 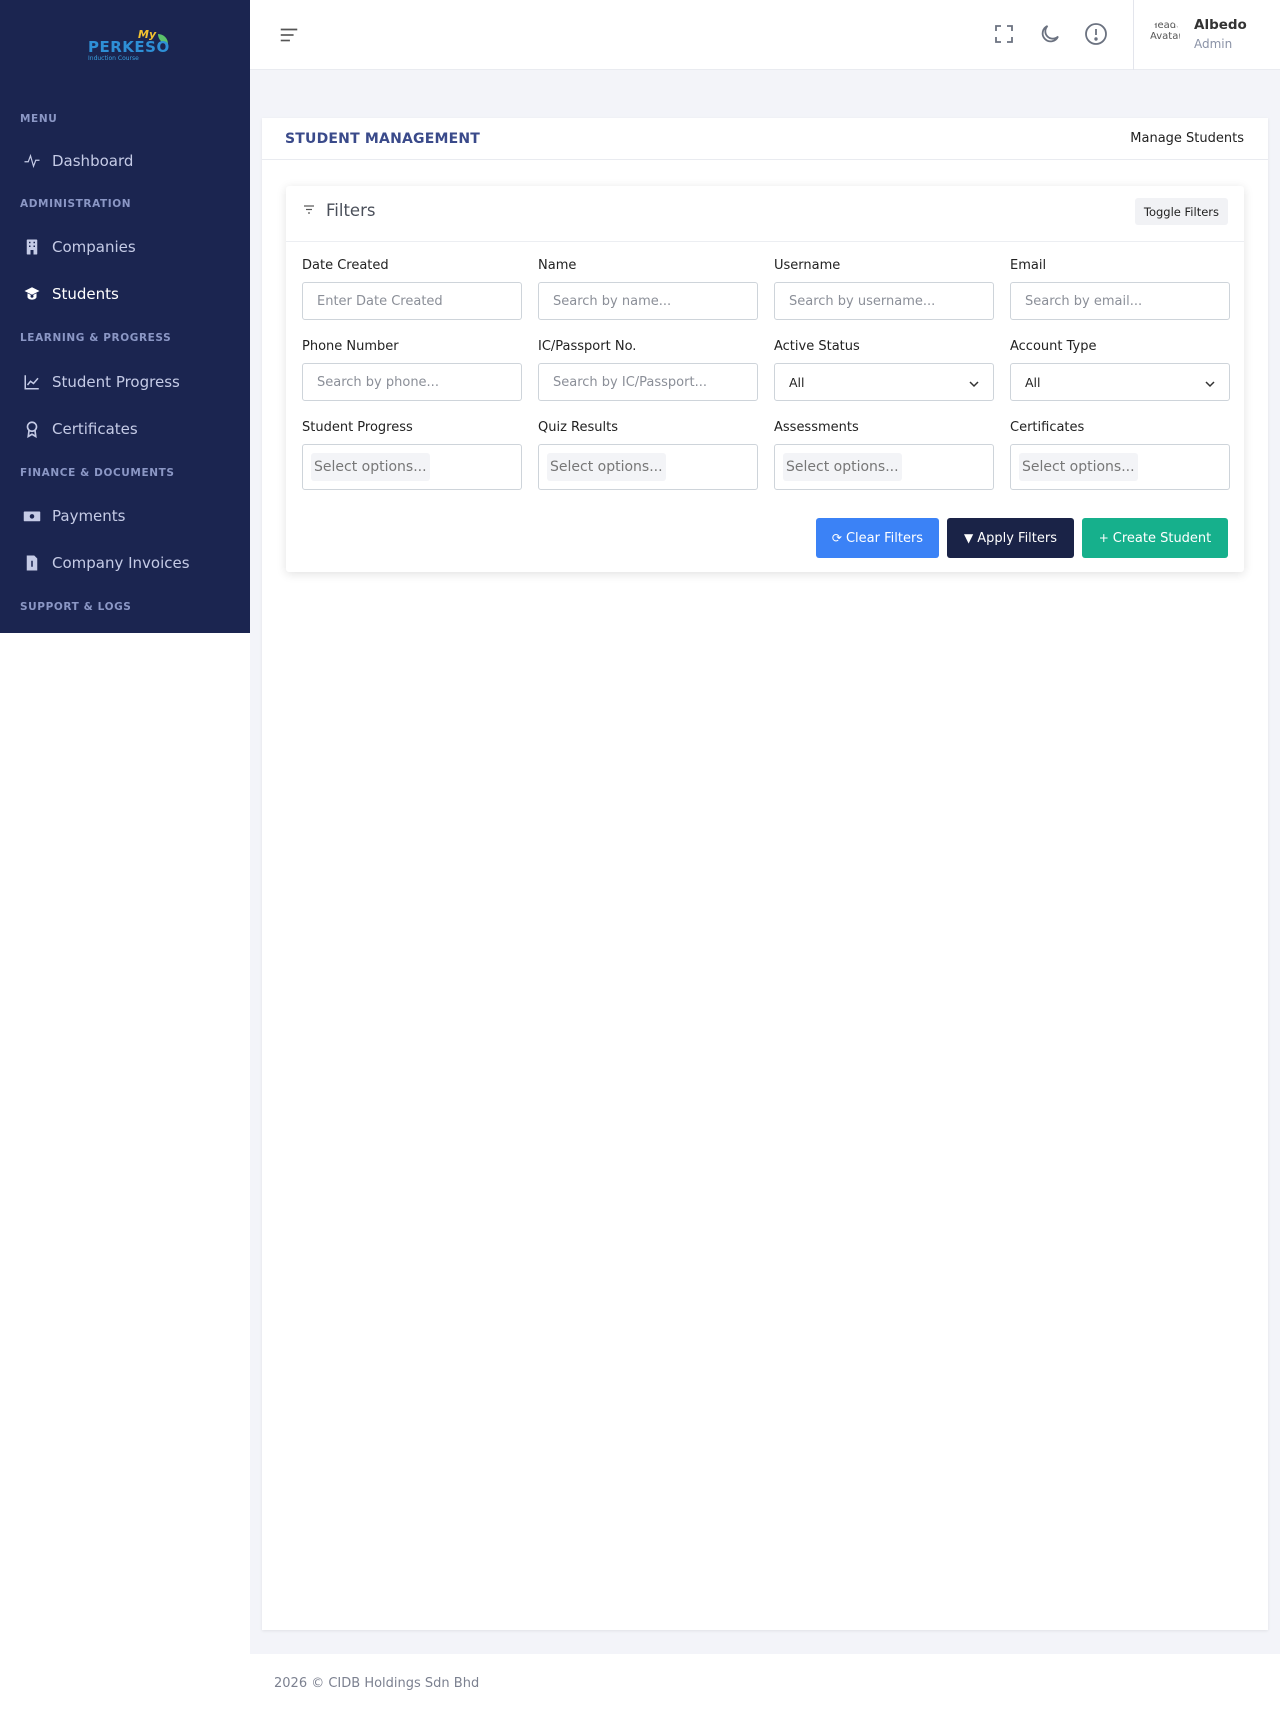 I want to click on create-student-button: + Create Student, so click(x=1155, y=538).